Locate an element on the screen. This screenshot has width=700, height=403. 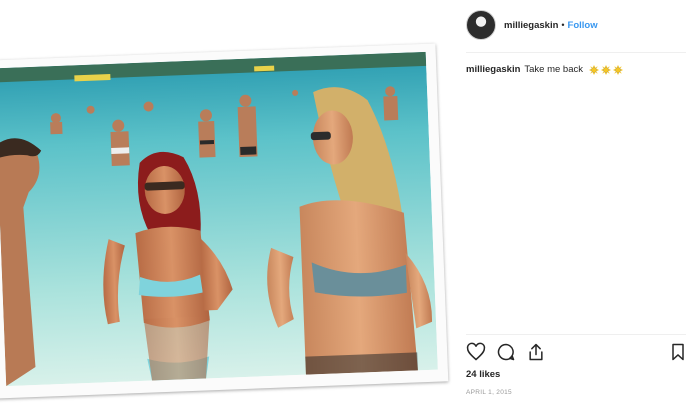
header-username: milliegaskin is located at coordinates (531, 25).